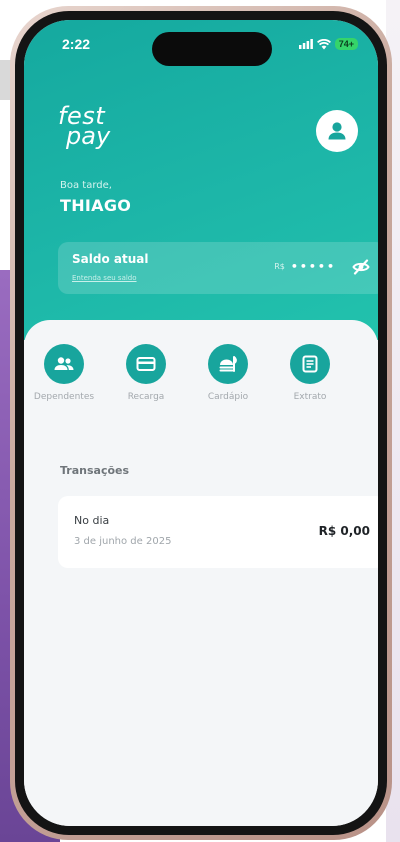 This screenshot has height=842, width=400. What do you see at coordinates (228, 397) in the screenshot?
I see `action-label: Cardápio` at bounding box center [228, 397].